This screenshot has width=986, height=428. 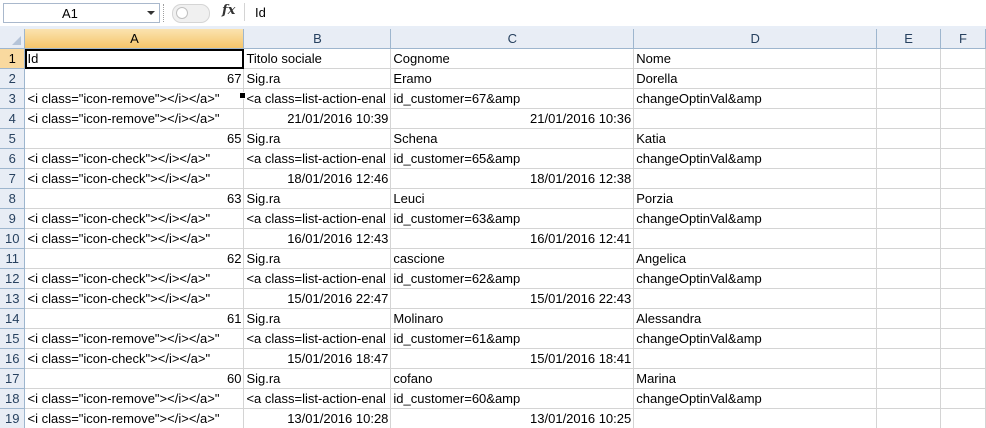 I want to click on column-header-f: F, so click(x=963, y=39).